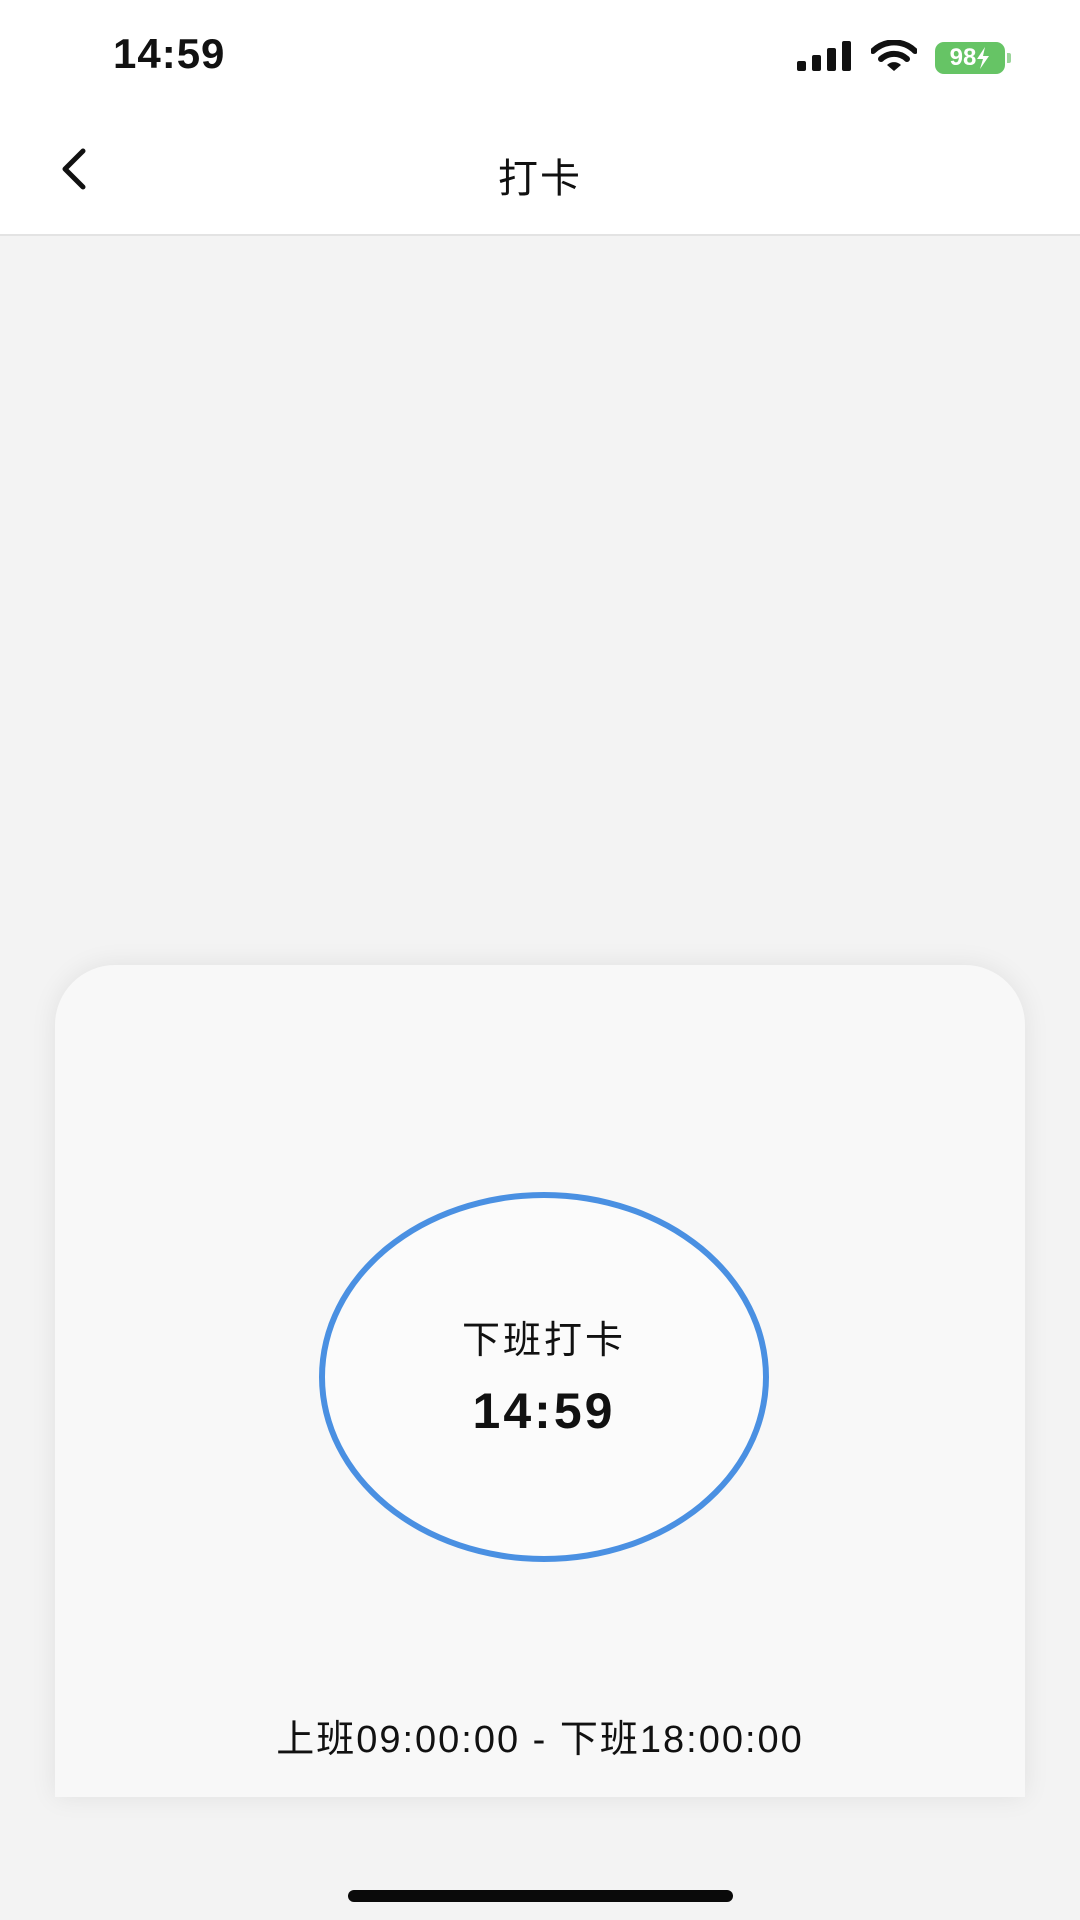 The height and width of the screenshot is (1920, 1080). I want to click on charging-bolt-icon, so click(983, 58).